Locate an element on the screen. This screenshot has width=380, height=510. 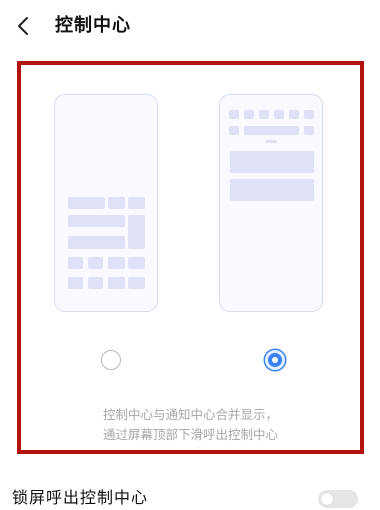
separate-mode-preview is located at coordinates (106, 203).